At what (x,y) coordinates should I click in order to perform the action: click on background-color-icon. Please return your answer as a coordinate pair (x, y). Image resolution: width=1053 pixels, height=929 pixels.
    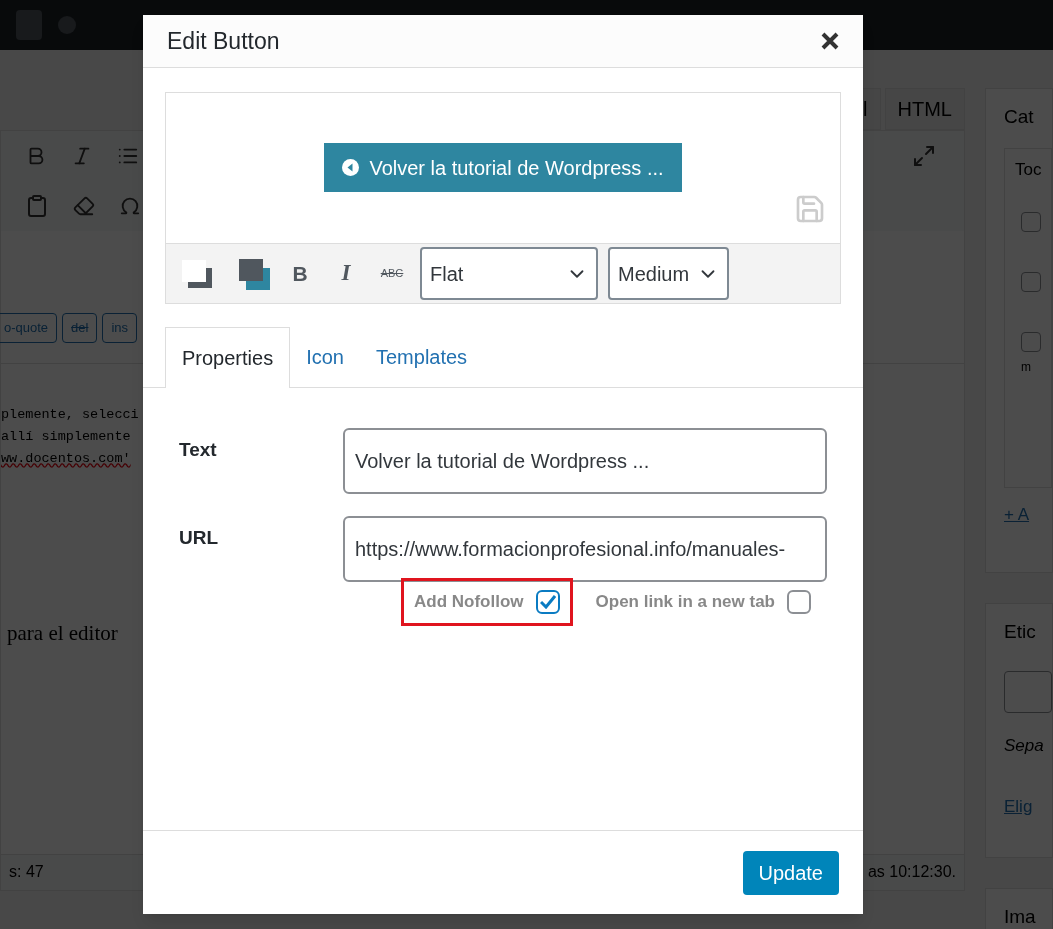
    Looking at the image, I should click on (255, 273).